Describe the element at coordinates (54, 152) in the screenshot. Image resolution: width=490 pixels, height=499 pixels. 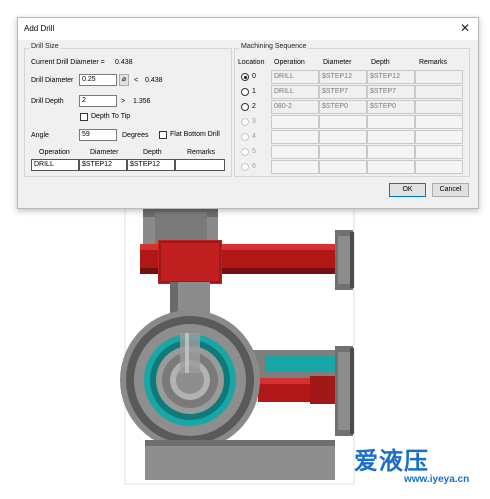
I see `op-table-header-operation: Operation` at that location.